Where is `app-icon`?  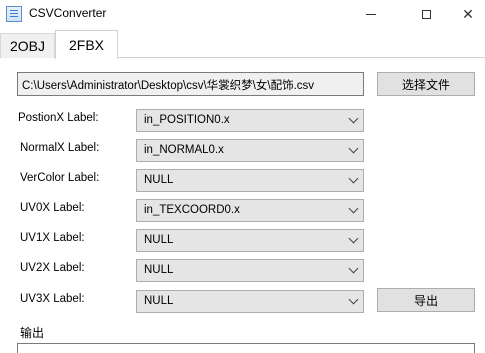 app-icon is located at coordinates (14, 14).